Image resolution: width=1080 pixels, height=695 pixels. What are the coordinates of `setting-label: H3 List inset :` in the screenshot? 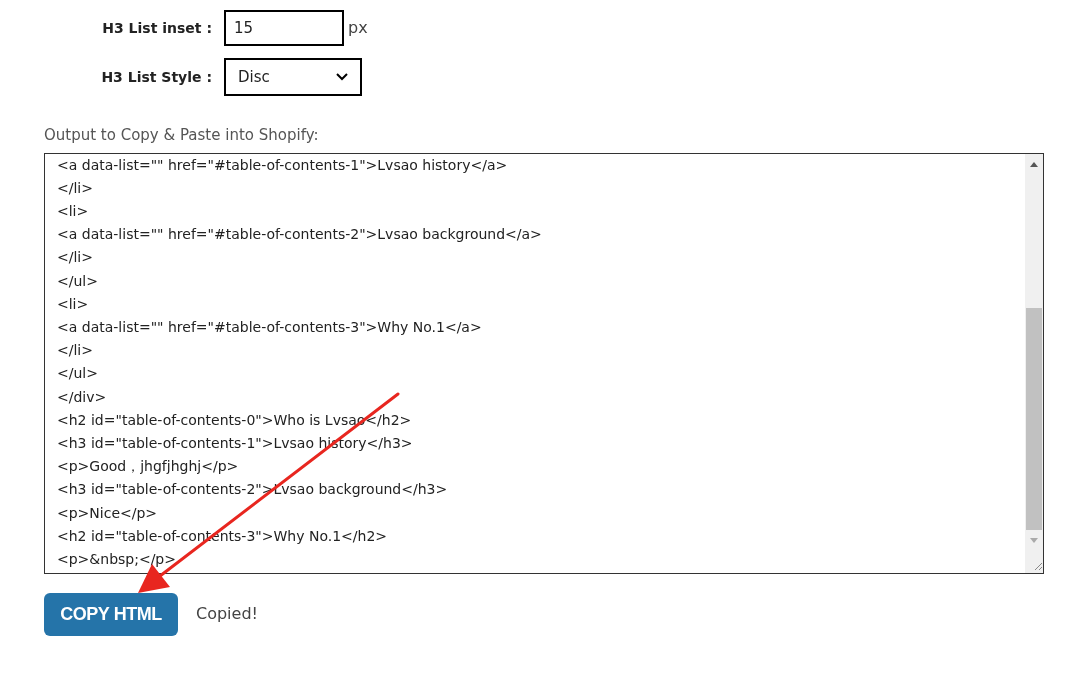 It's located at (157, 28).